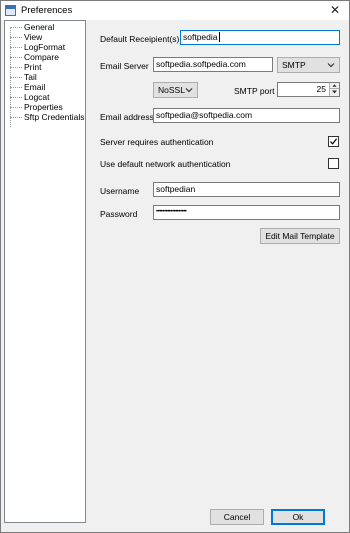 The height and width of the screenshot is (533, 350). I want to click on ok-button: Ok, so click(298, 517).